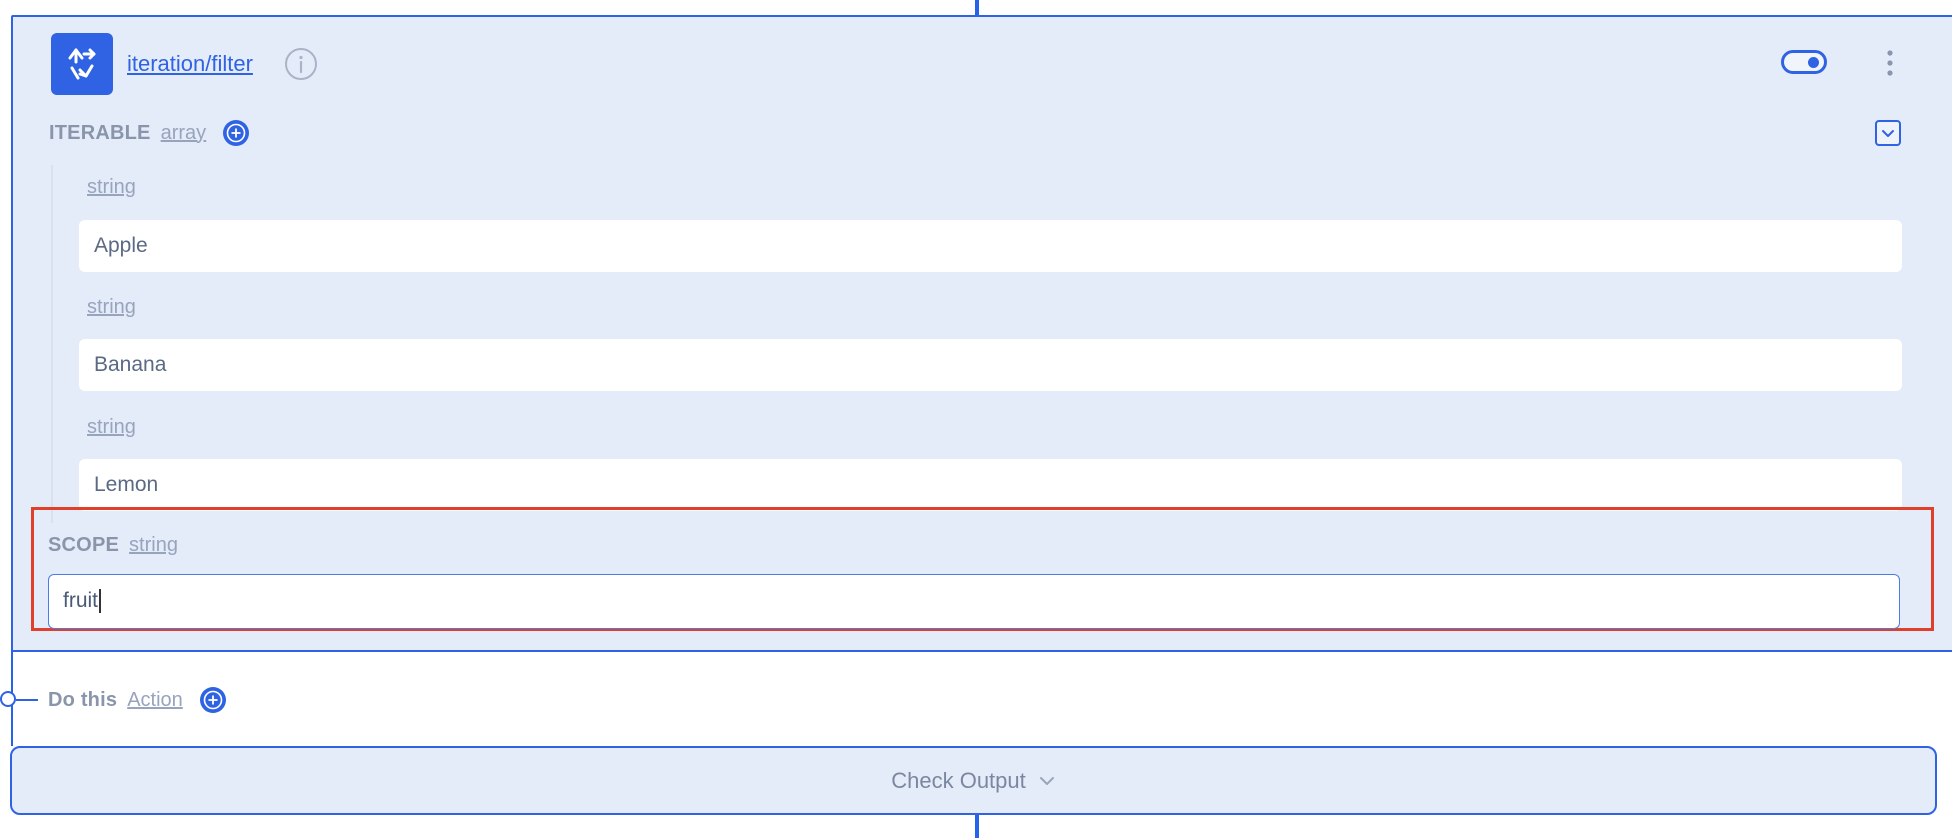  Describe the element at coordinates (27, 700) in the screenshot. I see `branch-connector-dash` at that location.